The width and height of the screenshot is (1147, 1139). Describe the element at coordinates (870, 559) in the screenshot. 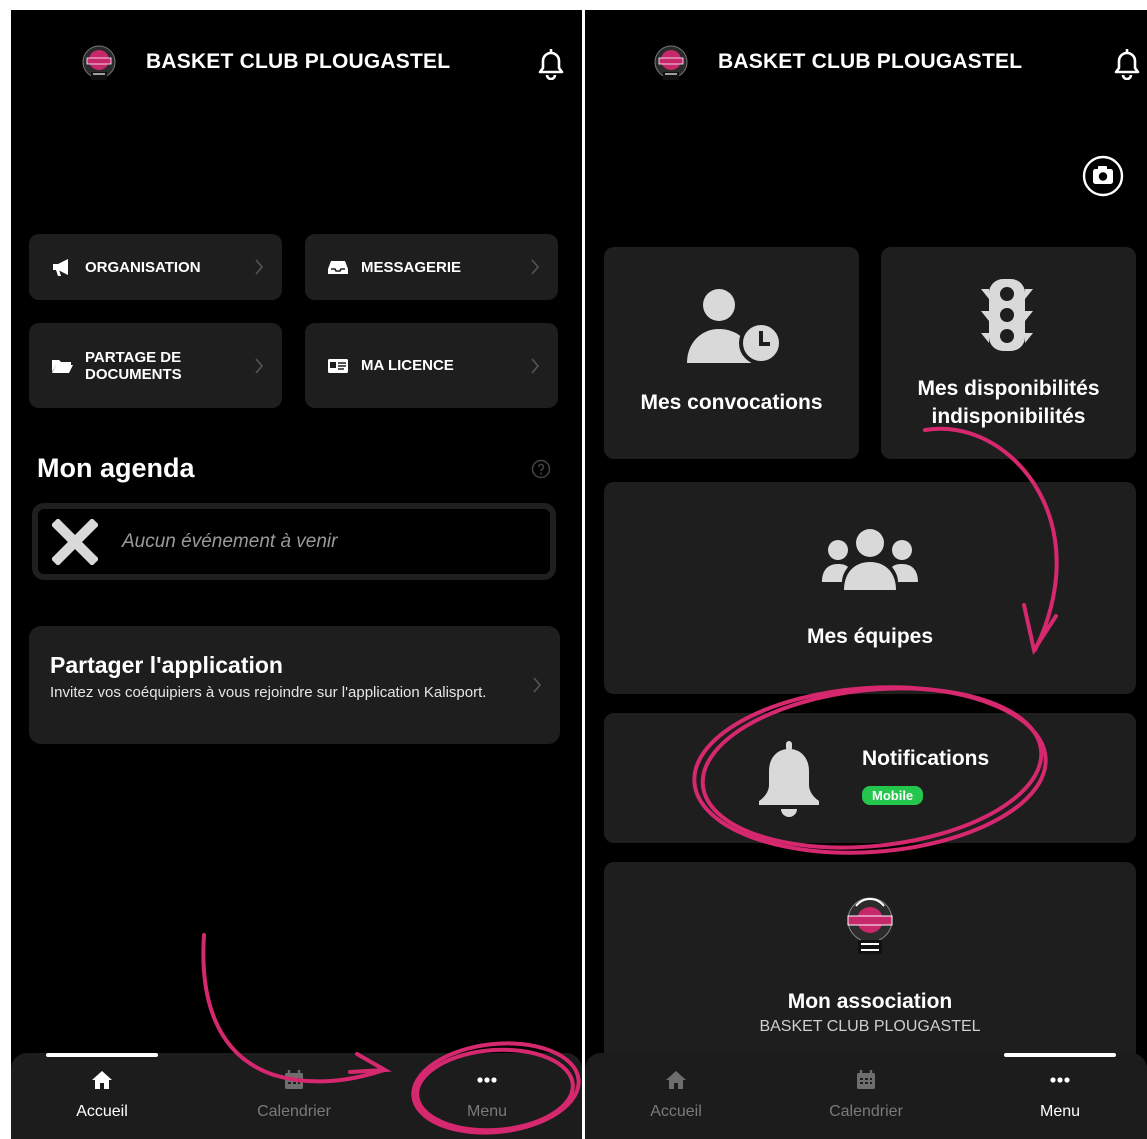

I see `users-group-icon` at that location.